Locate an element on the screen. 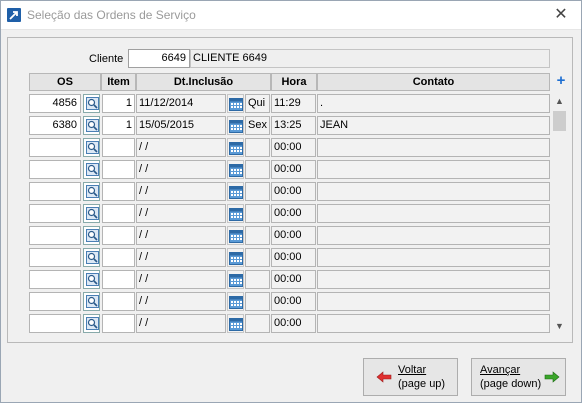 The image size is (582, 403). contato-field: . is located at coordinates (433, 103).